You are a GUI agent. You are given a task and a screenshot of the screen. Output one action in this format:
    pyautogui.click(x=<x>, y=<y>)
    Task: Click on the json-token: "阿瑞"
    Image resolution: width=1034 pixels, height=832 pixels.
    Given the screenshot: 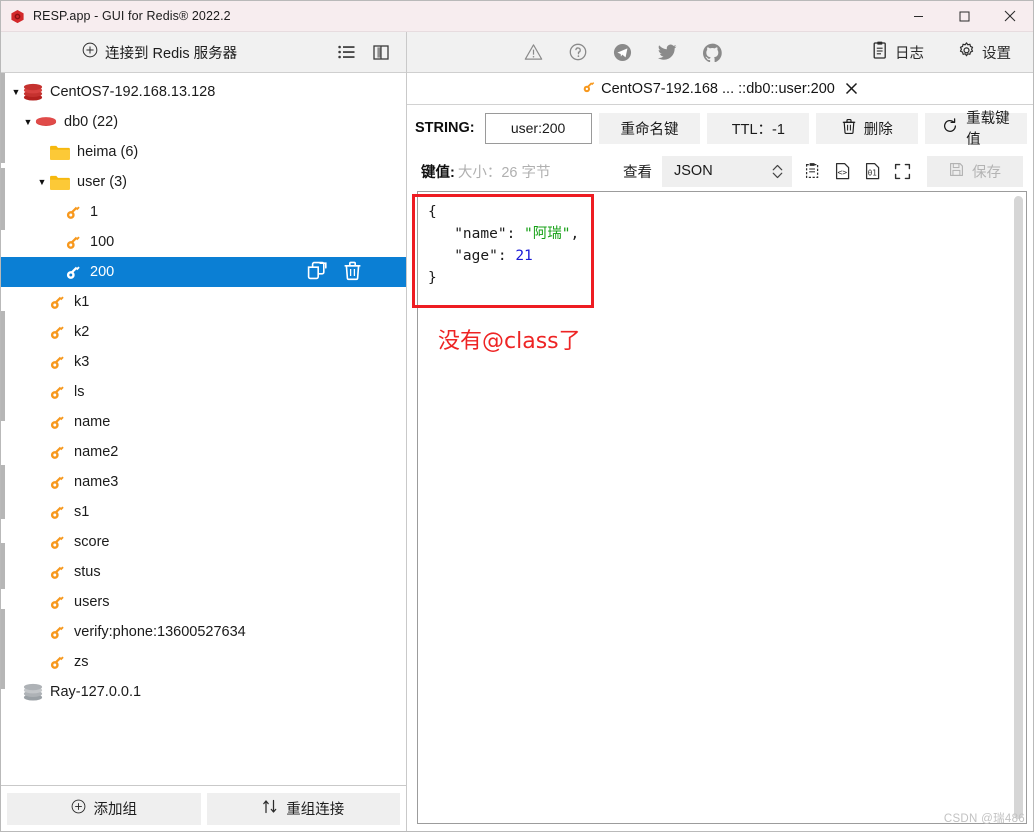 What is the action you would take?
    pyautogui.click(x=547, y=234)
    